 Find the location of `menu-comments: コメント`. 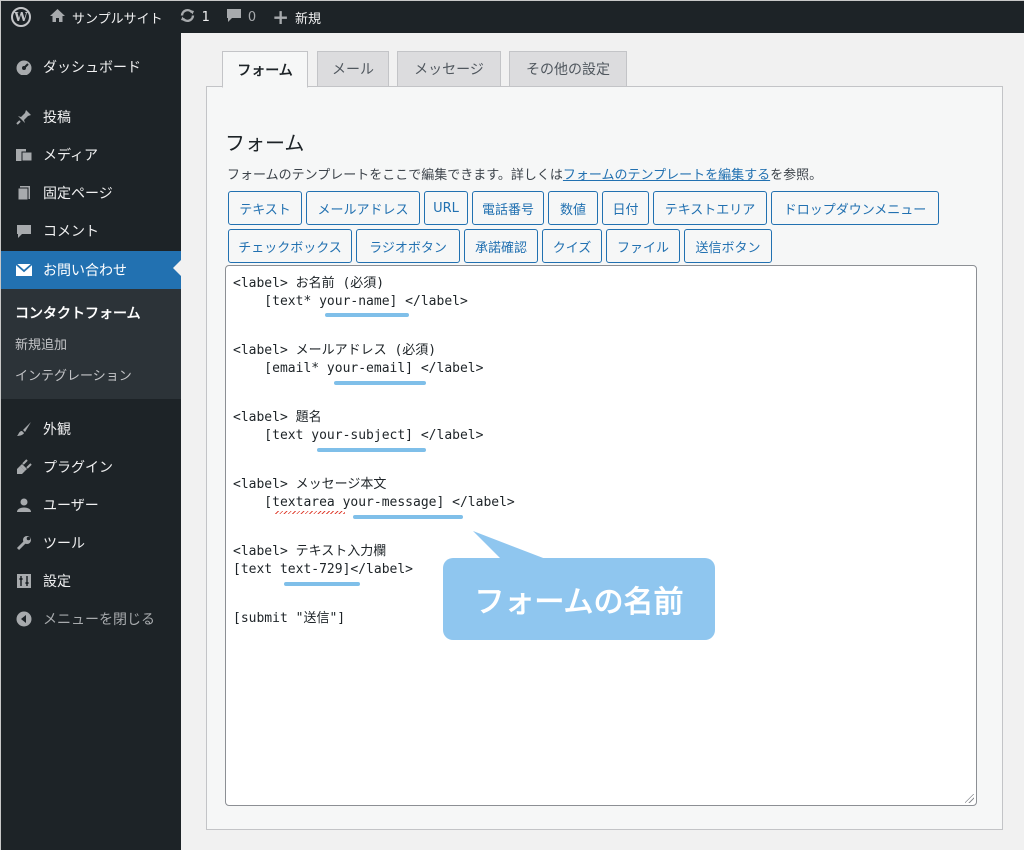

menu-comments: コメント is located at coordinates (91, 231).